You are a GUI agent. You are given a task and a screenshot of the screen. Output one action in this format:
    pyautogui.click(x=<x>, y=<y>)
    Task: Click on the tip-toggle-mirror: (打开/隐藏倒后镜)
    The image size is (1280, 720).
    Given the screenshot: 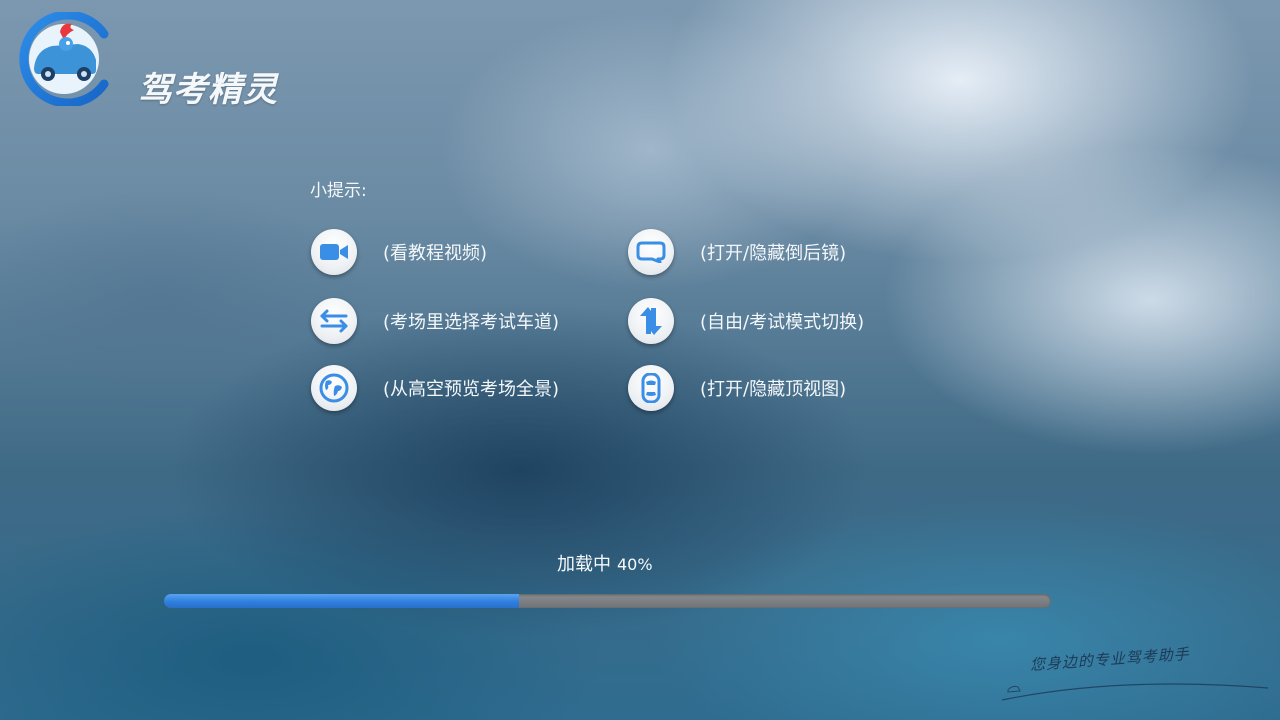 What is the action you would take?
    pyautogui.click(x=737, y=252)
    